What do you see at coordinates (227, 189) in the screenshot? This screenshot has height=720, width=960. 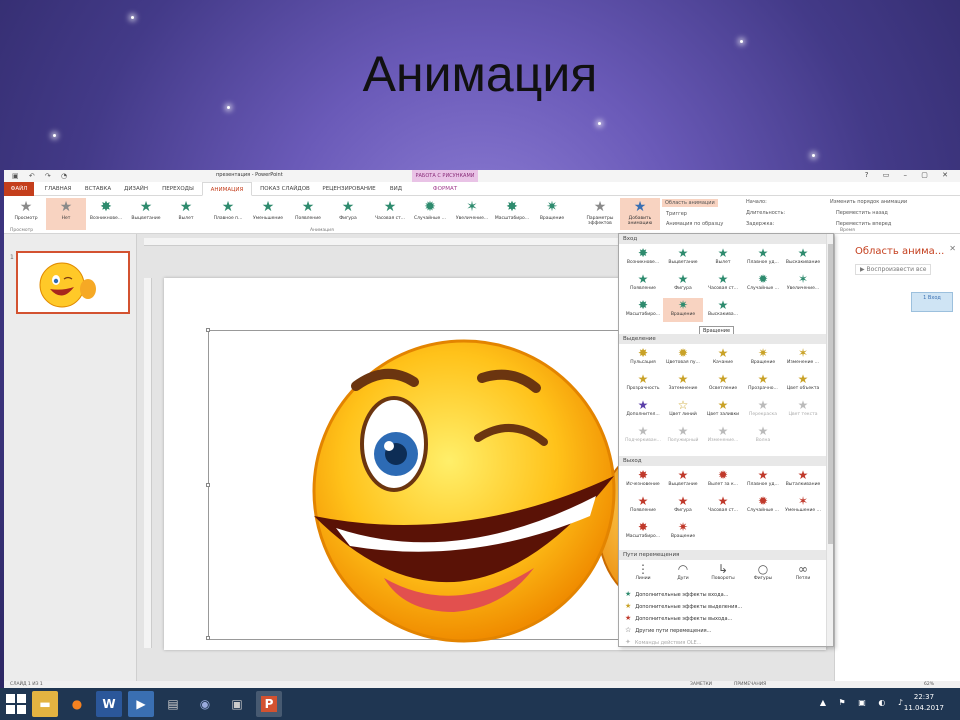 I see `tab-animation: АНИМАЦИЯ` at bounding box center [227, 189].